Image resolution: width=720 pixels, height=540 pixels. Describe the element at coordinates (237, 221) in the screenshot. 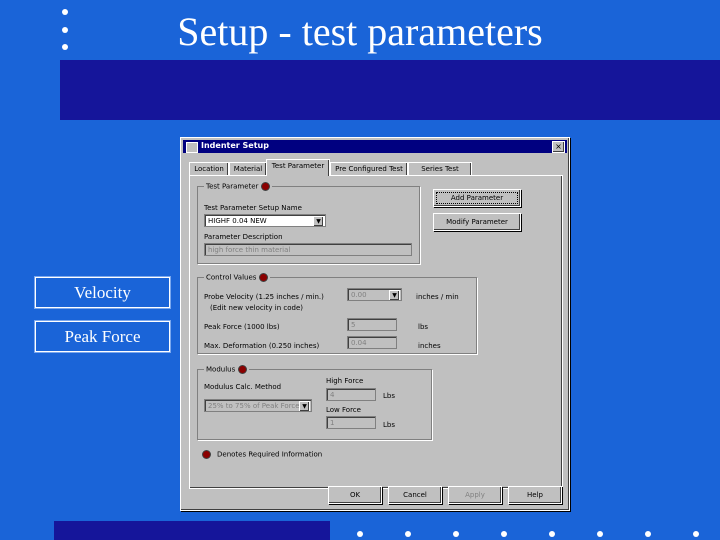

I see `setup-name-value: HIGHF 0.04 NEW` at that location.